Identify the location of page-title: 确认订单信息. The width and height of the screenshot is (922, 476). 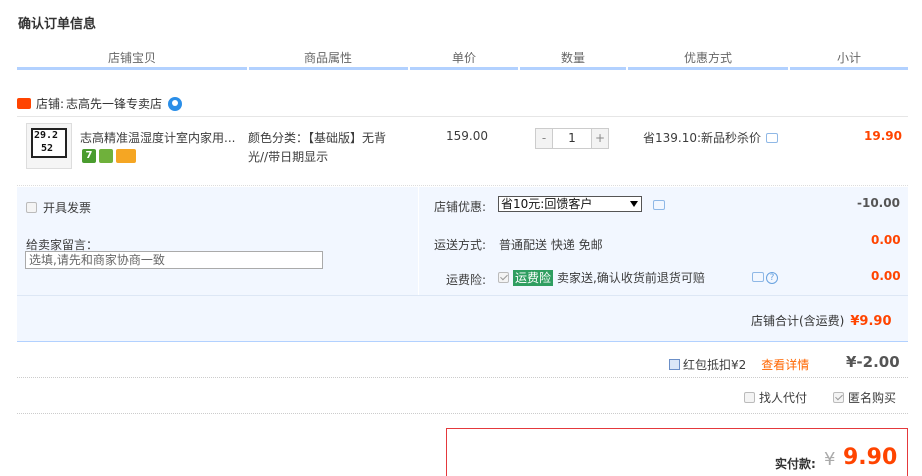
(57, 24).